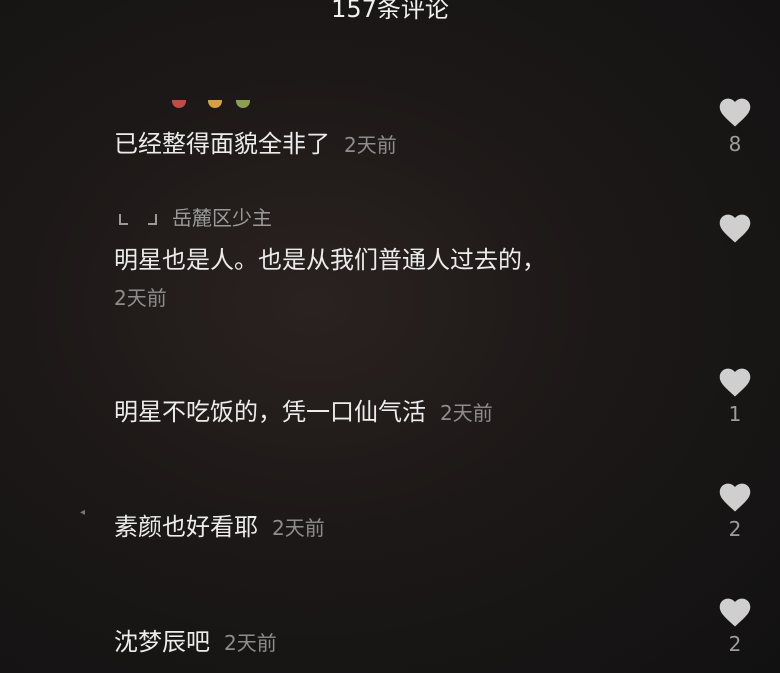 This screenshot has width=780, height=673. Describe the element at coordinates (138, 219) in the screenshot. I see `reply-arrow-icon` at that location.